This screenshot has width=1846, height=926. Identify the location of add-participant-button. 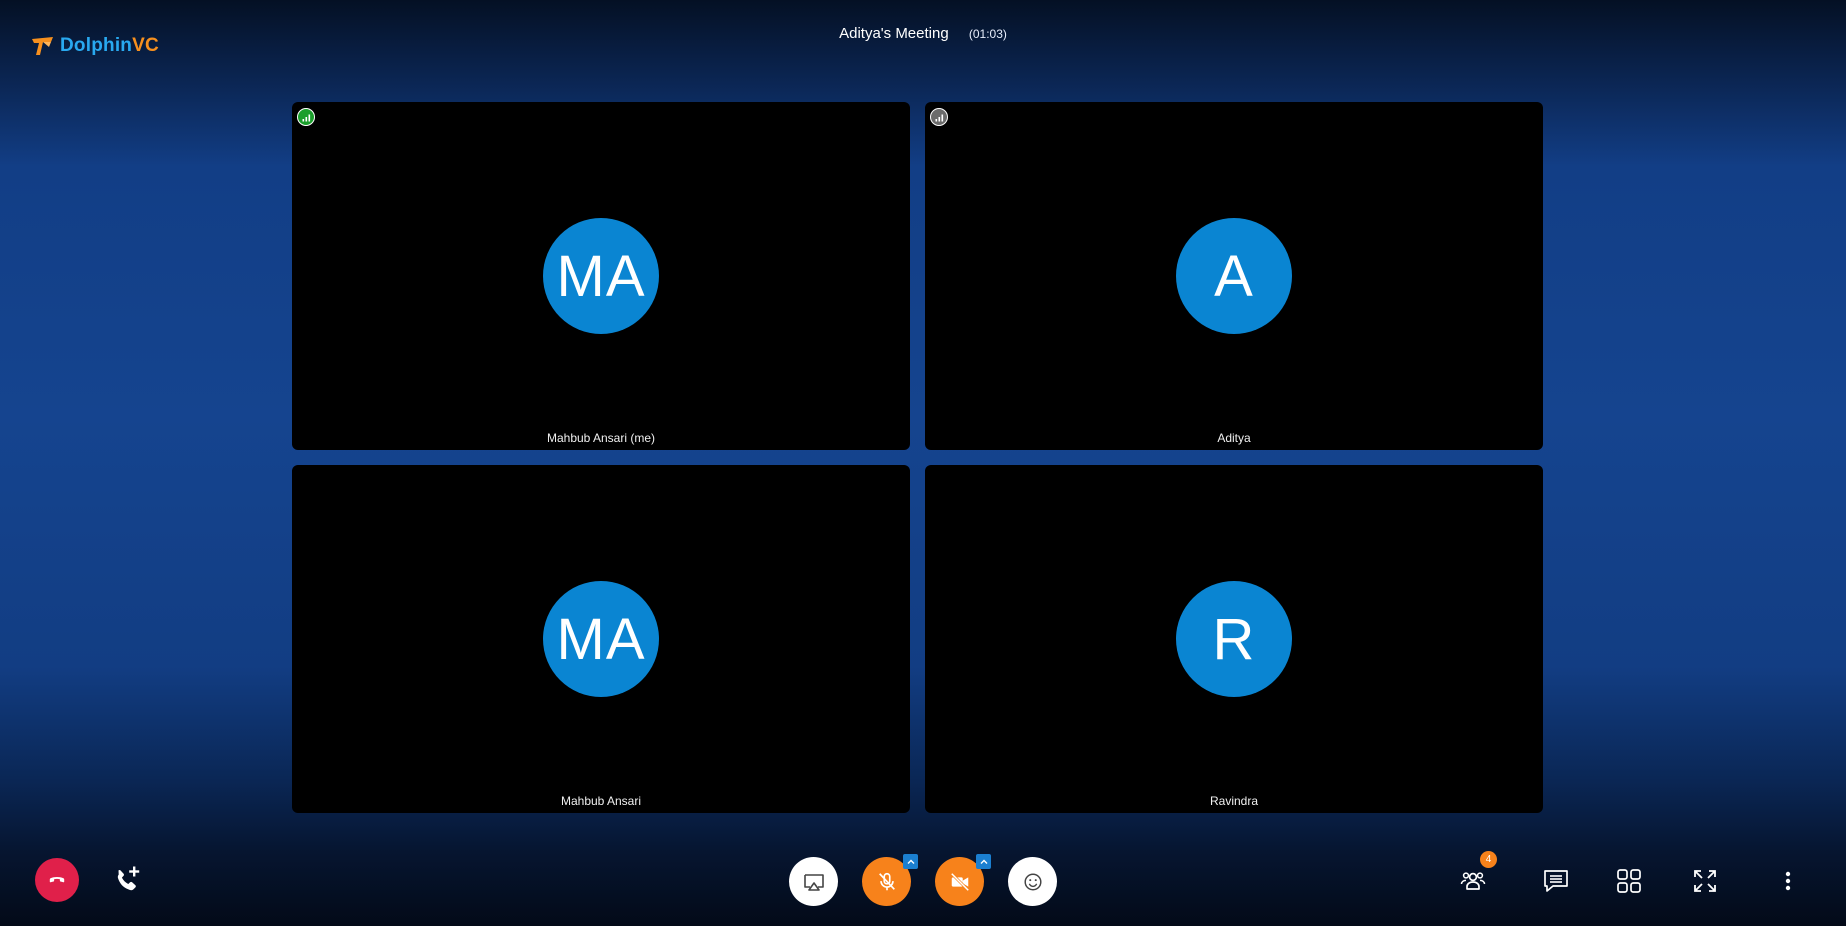
(127, 881).